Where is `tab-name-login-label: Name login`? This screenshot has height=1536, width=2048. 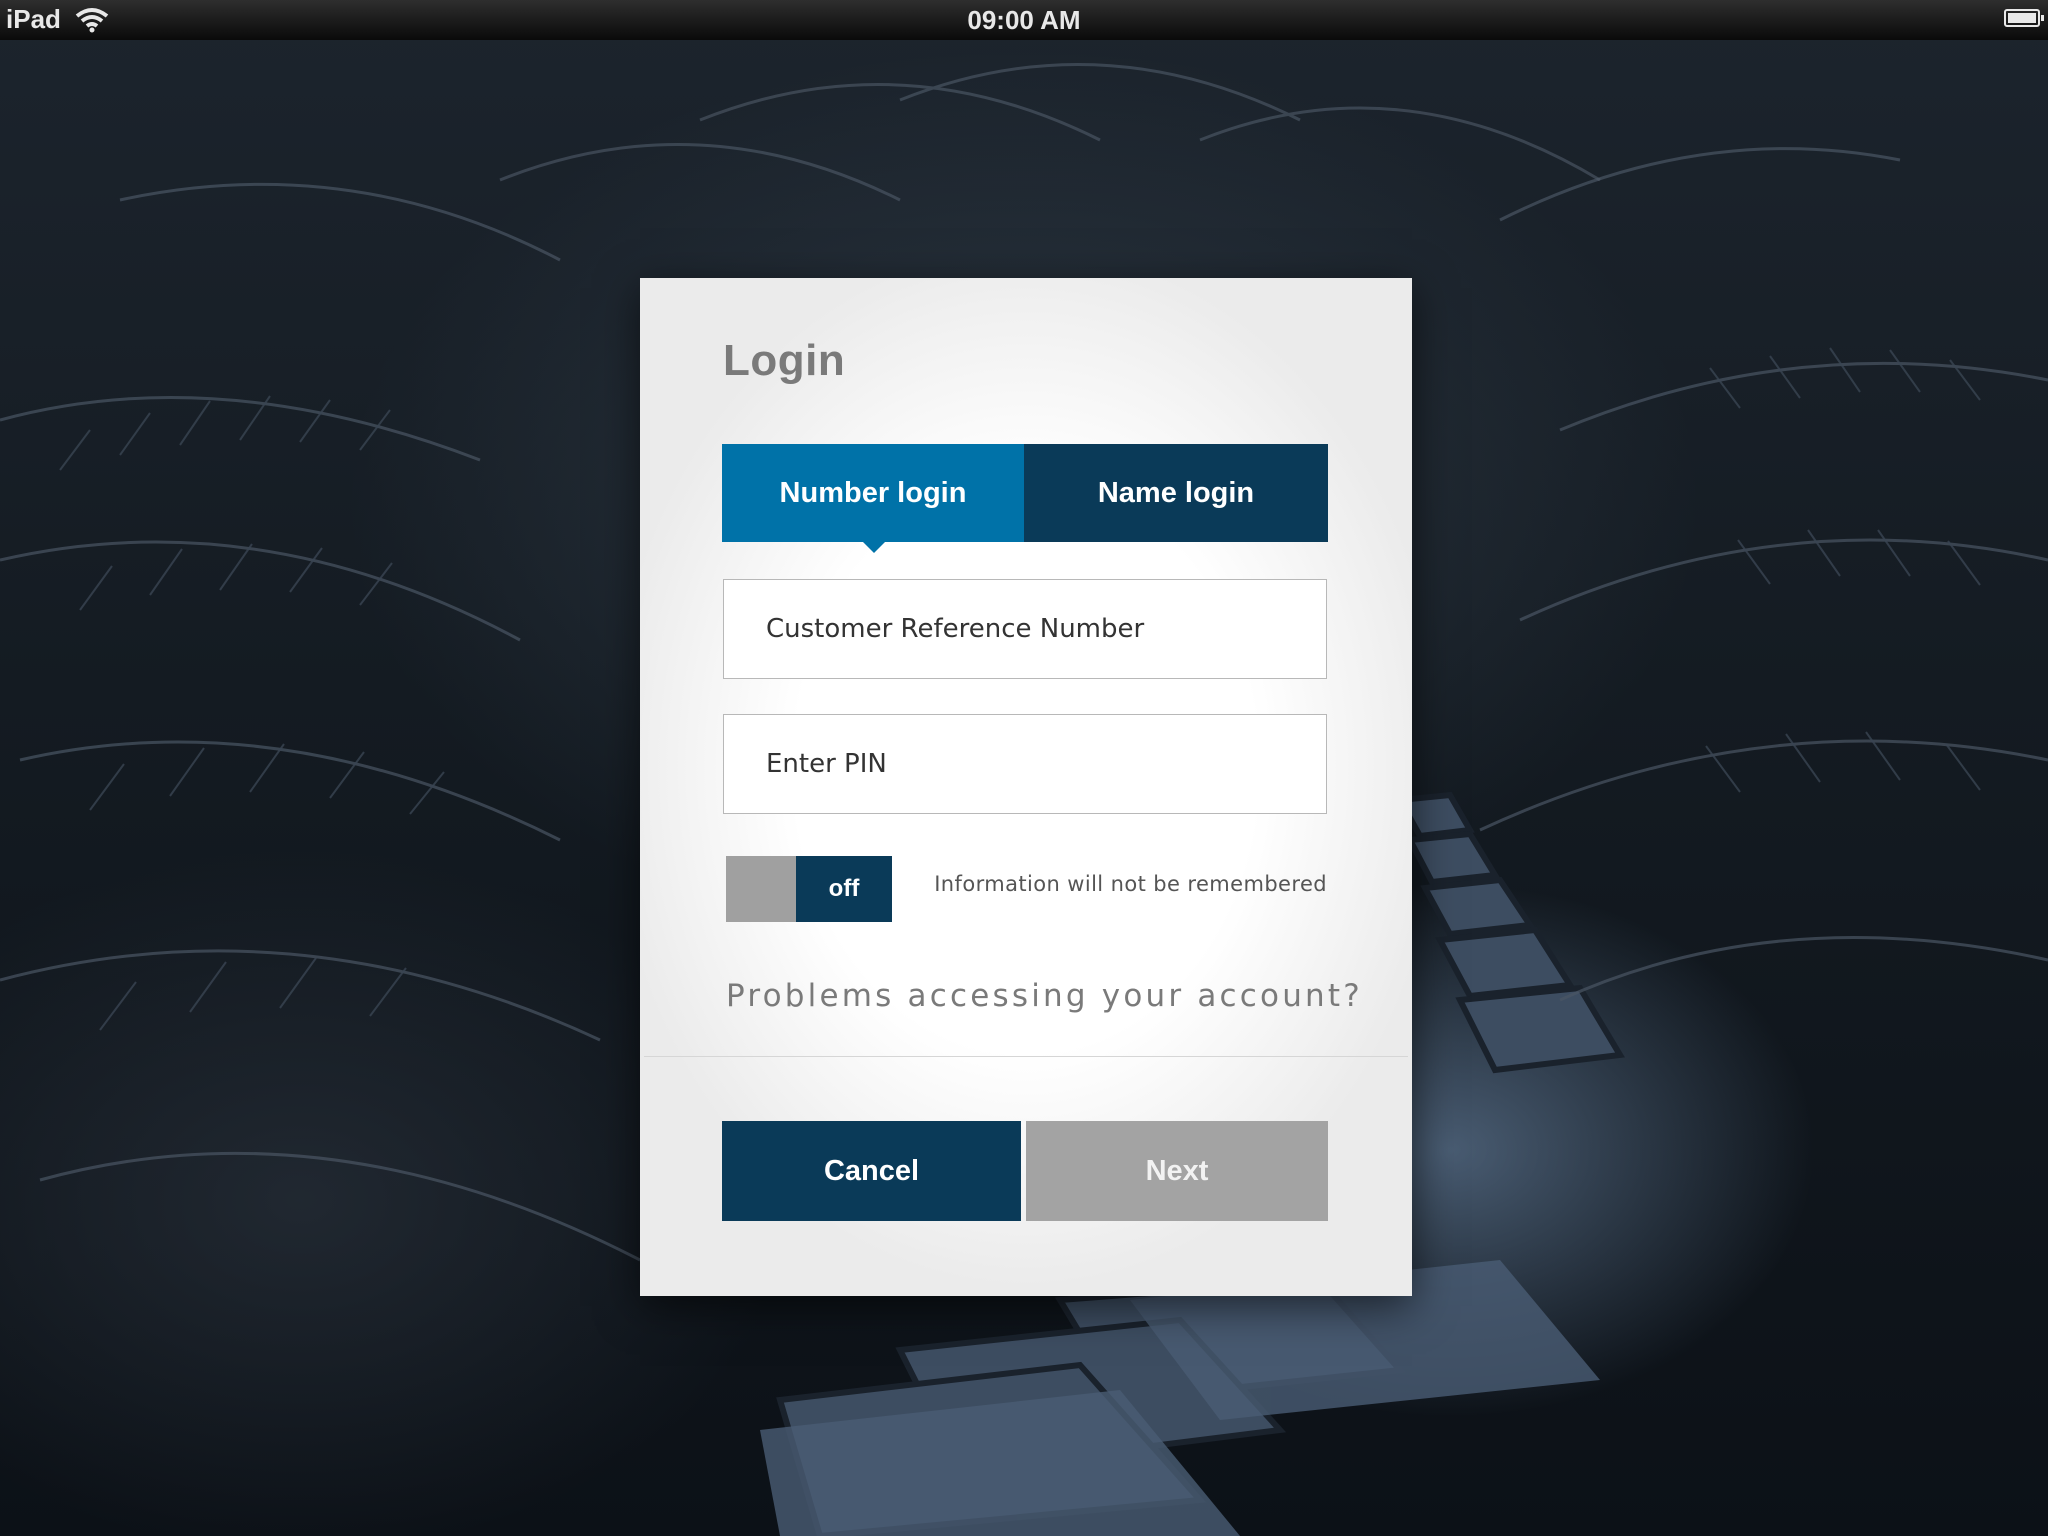 tab-name-login-label: Name login is located at coordinates (1176, 492).